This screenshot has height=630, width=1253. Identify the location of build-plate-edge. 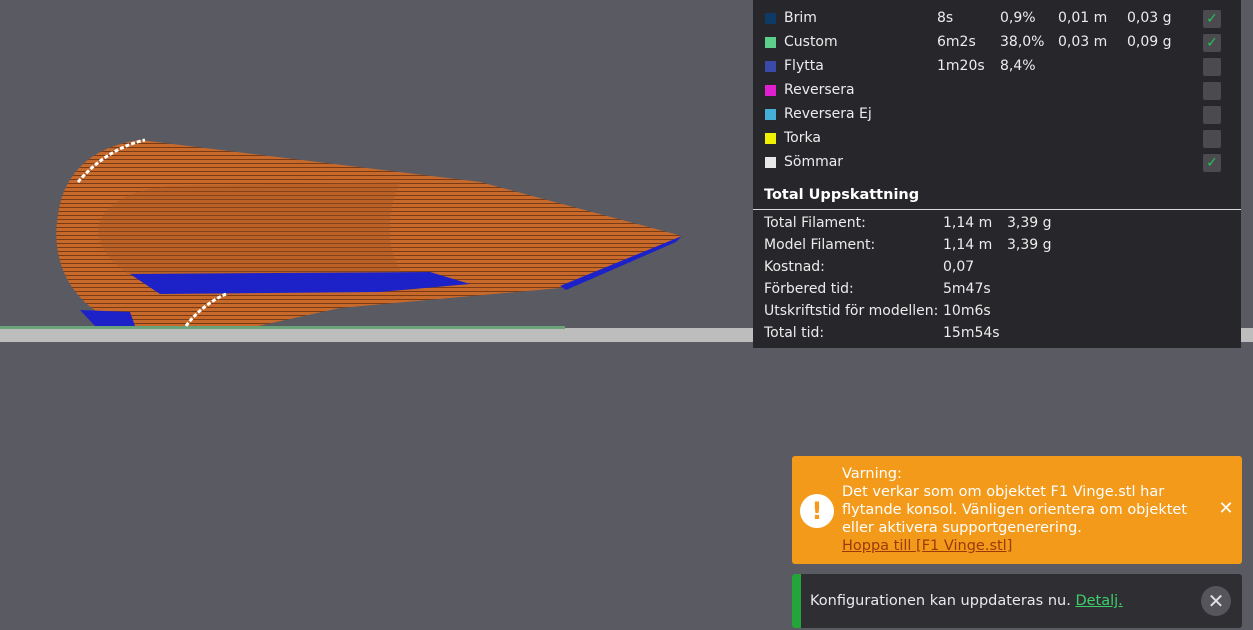
(282, 327).